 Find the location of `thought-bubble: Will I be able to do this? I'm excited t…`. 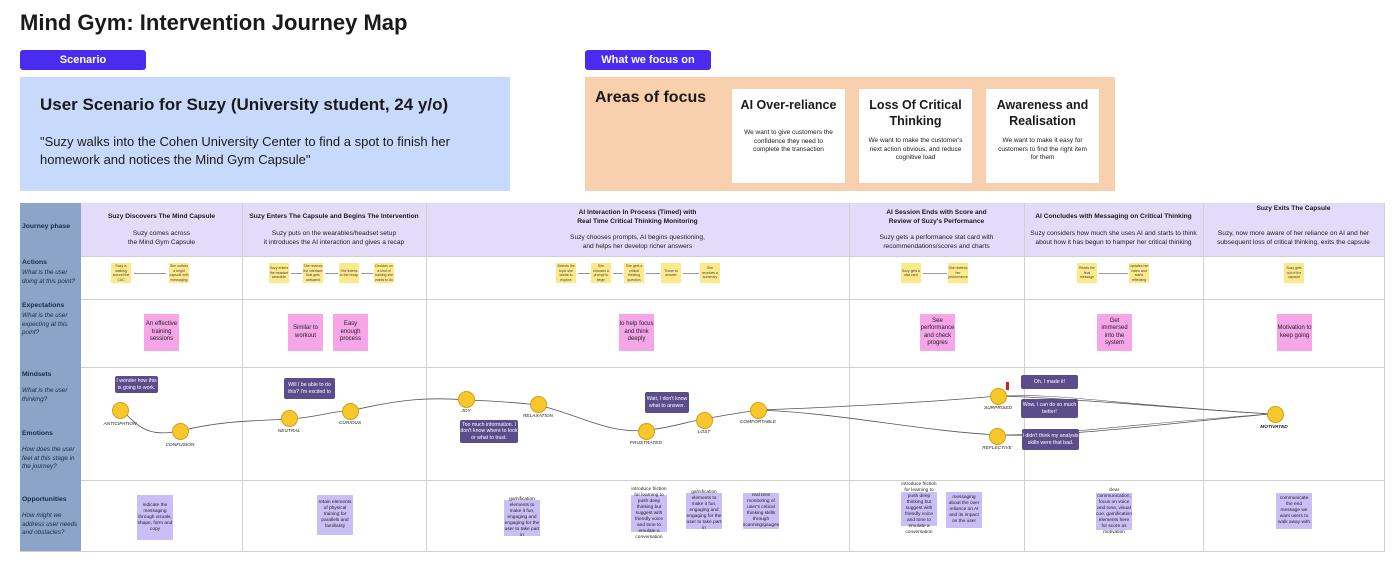

thought-bubble: Will I be able to do this? I'm excited t… is located at coordinates (309, 388).